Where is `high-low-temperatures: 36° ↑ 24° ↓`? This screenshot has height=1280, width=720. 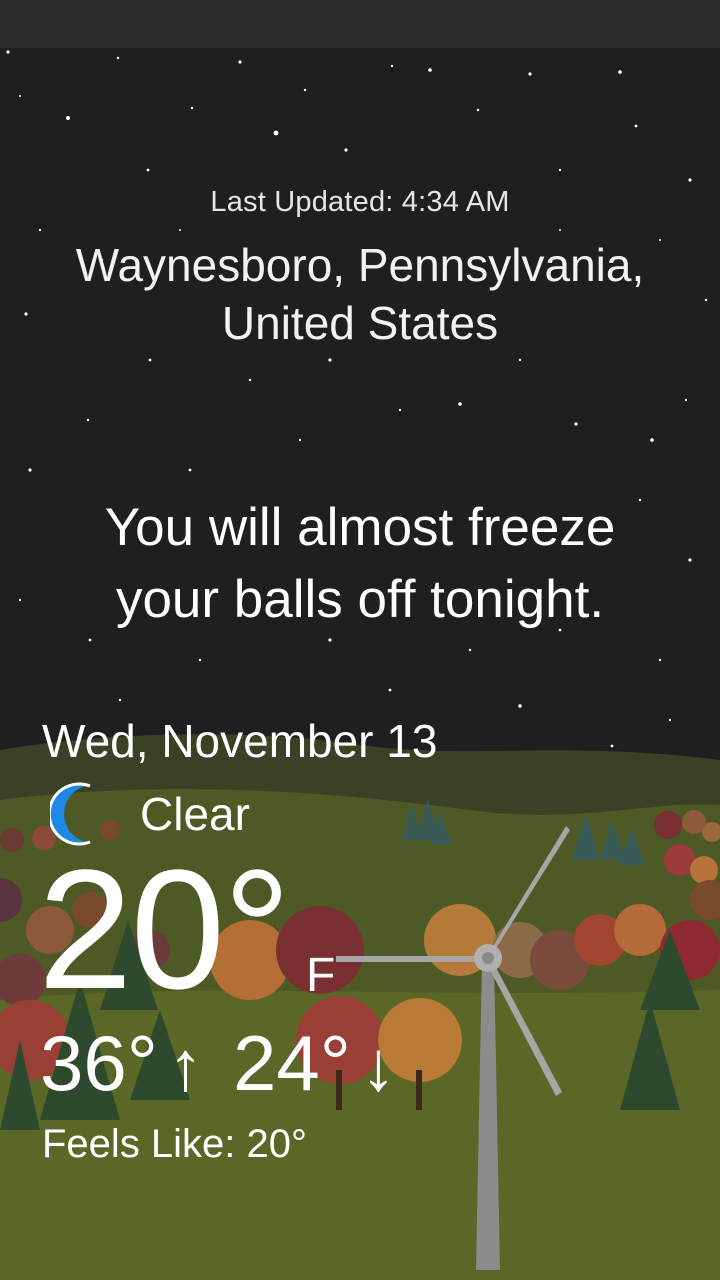 high-low-temperatures: 36° ↑ 24° ↓ is located at coordinates (233, 1064).